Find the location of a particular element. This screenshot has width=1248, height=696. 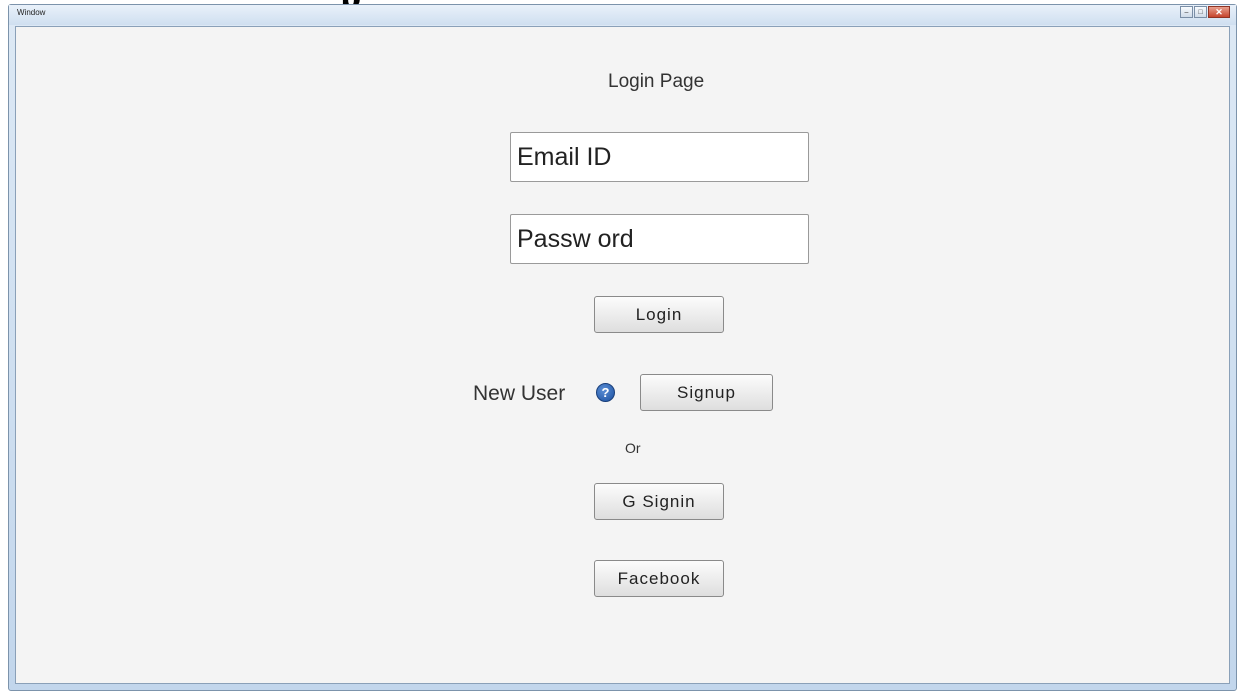

facebook-button: Facebook is located at coordinates (659, 578).